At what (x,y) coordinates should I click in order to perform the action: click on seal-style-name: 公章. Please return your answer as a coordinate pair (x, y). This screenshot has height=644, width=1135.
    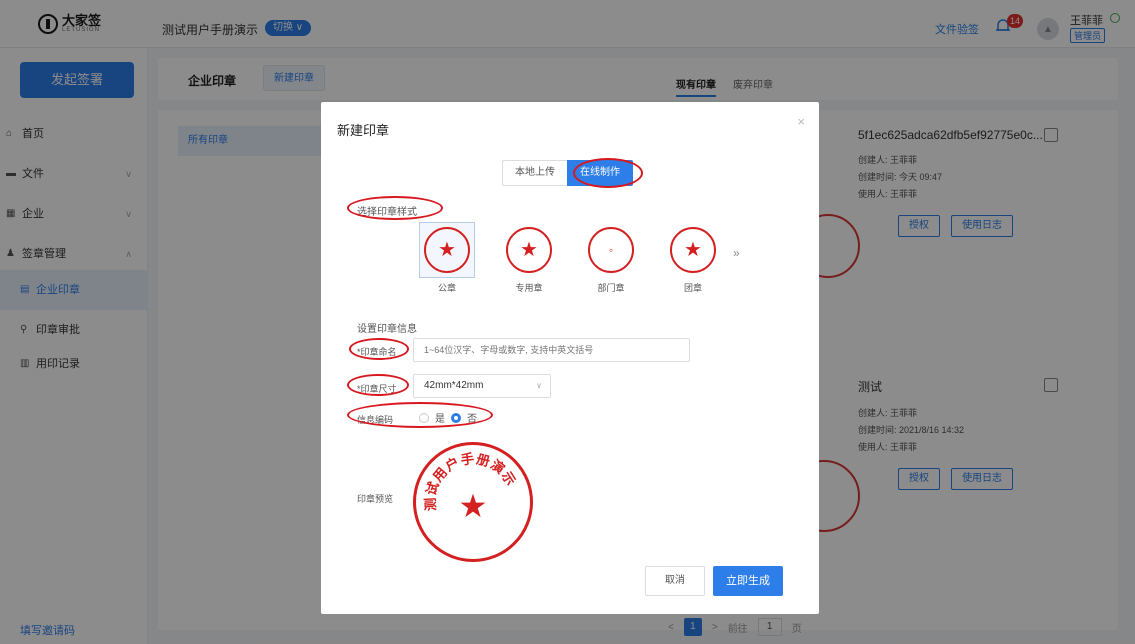
    Looking at the image, I should click on (446, 288).